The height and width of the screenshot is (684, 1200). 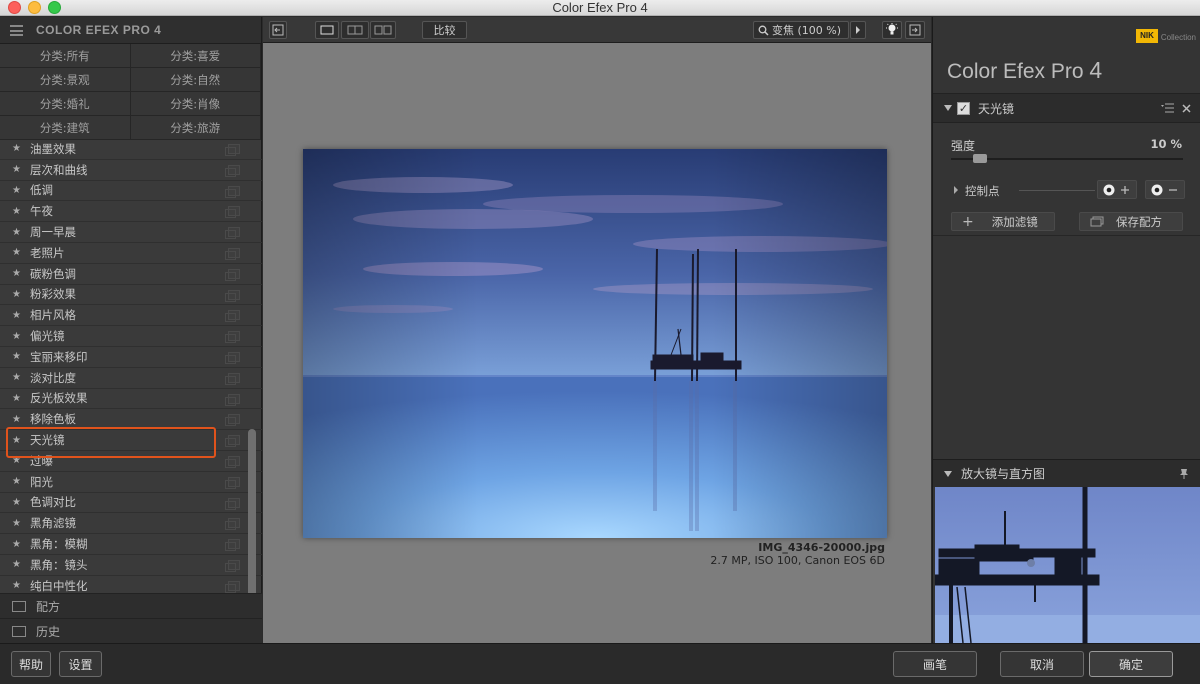 I want to click on remove-control-point-button, so click(x=1165, y=189).